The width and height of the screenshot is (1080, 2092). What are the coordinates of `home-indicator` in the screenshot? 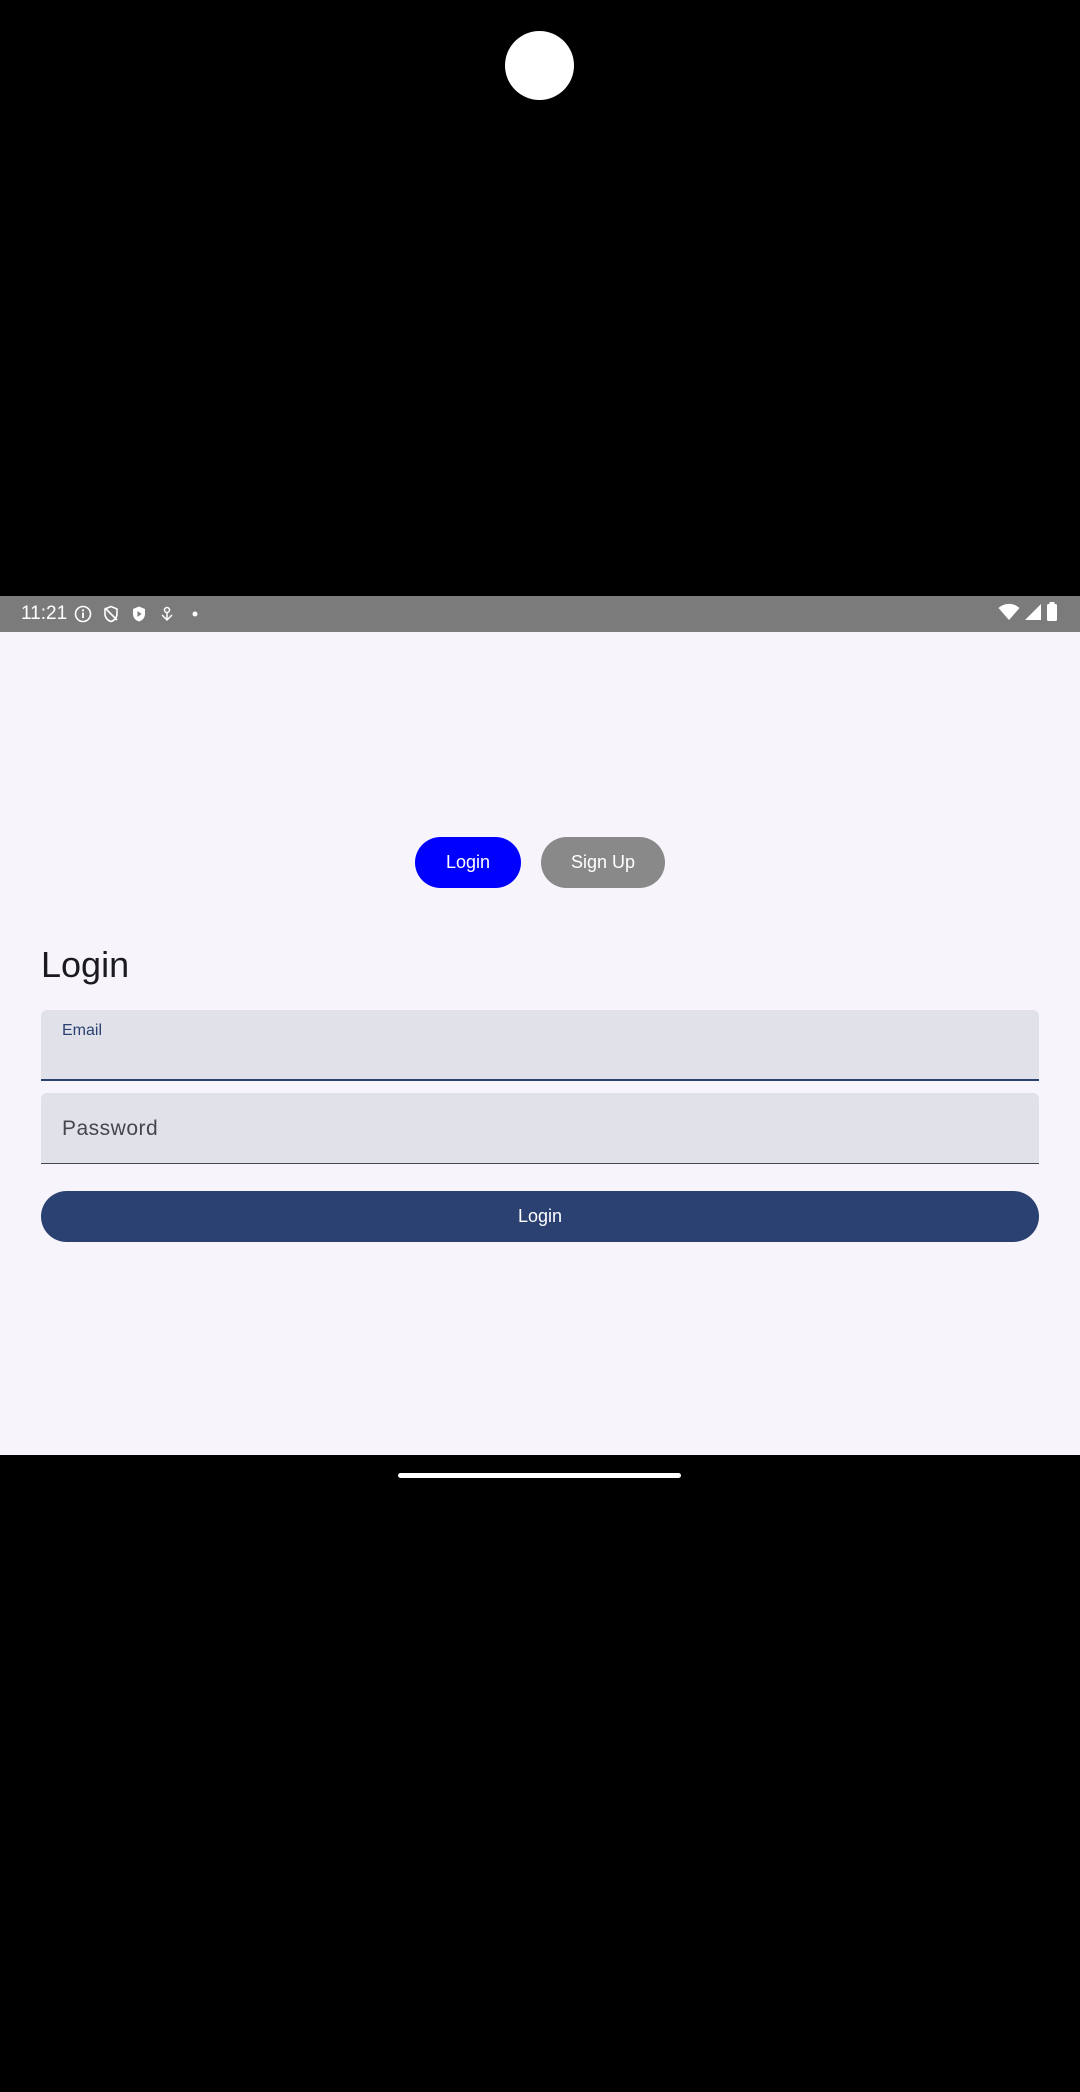 It's located at (539, 1475).